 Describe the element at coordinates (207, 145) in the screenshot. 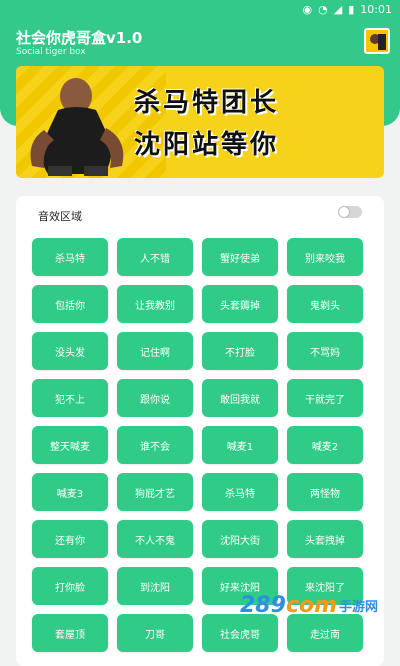

I see `banner-line-2: 沈阳站等你` at that location.